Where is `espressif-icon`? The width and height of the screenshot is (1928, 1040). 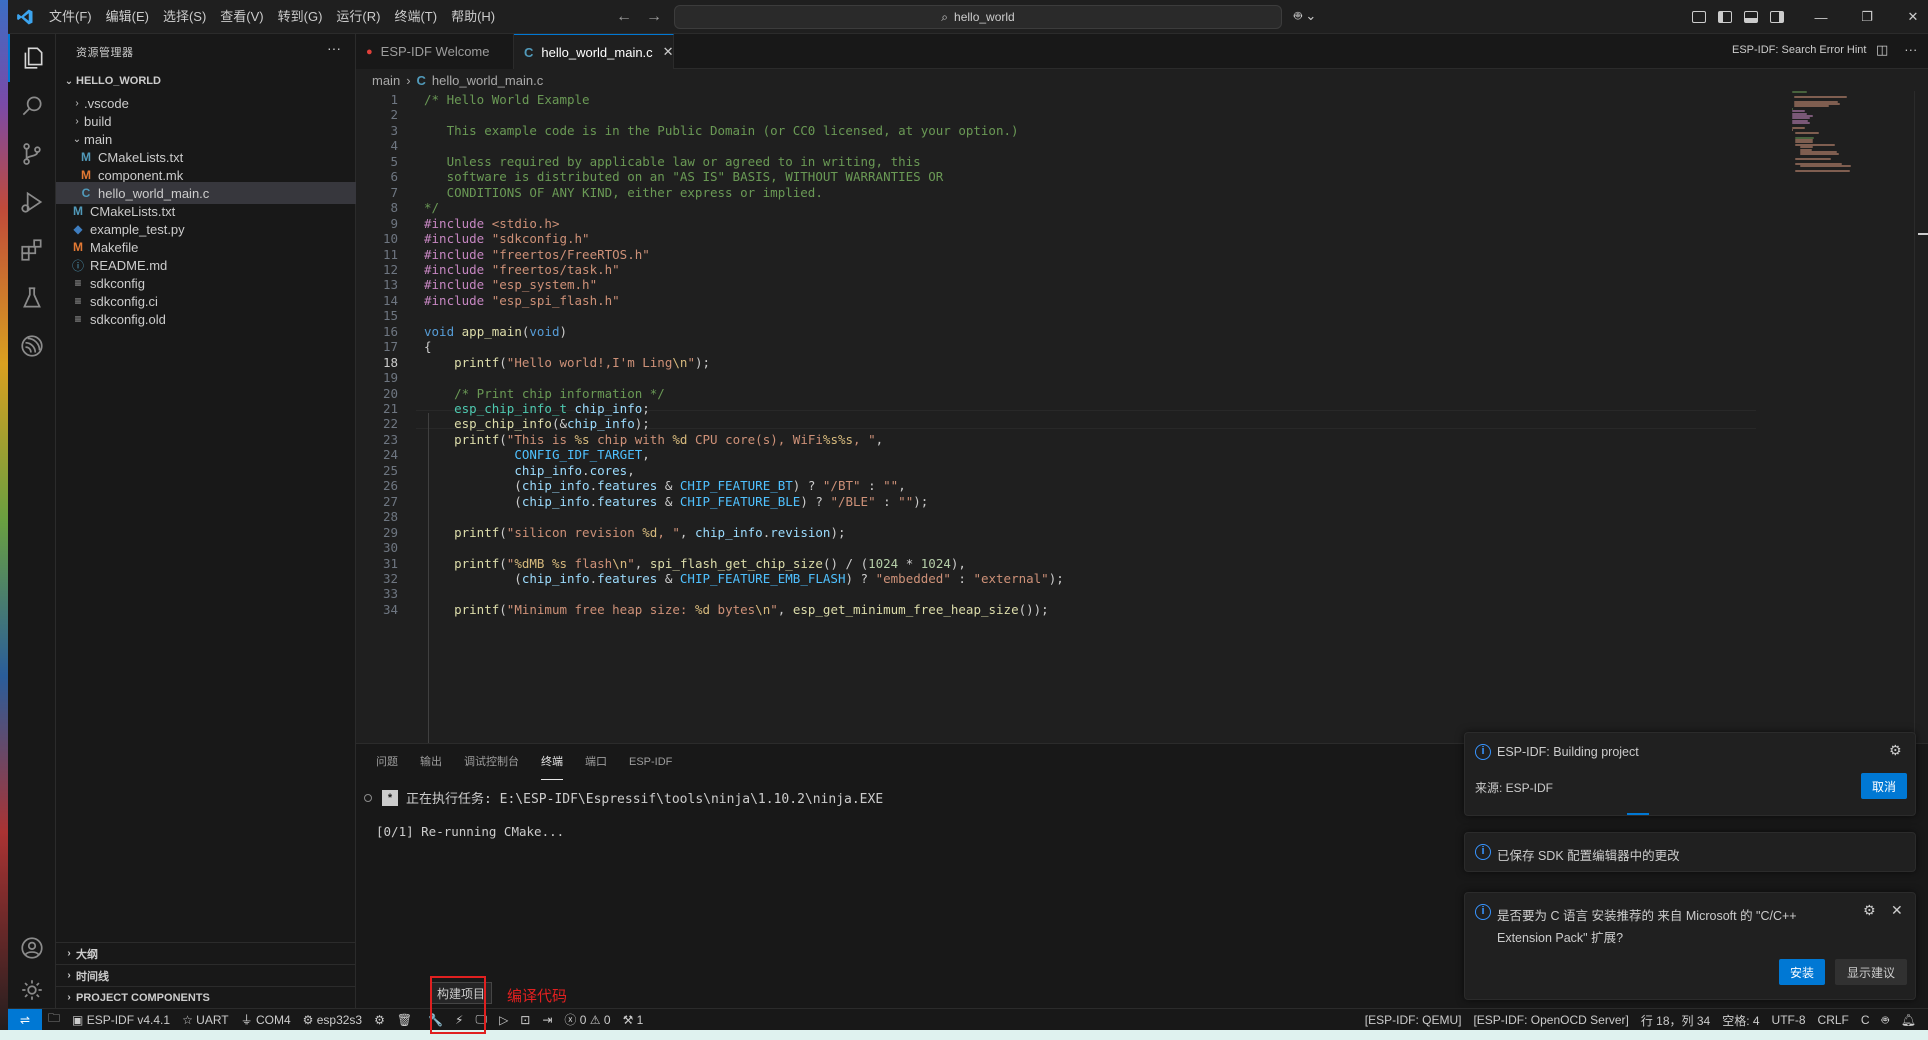
espressif-icon is located at coordinates (32, 346).